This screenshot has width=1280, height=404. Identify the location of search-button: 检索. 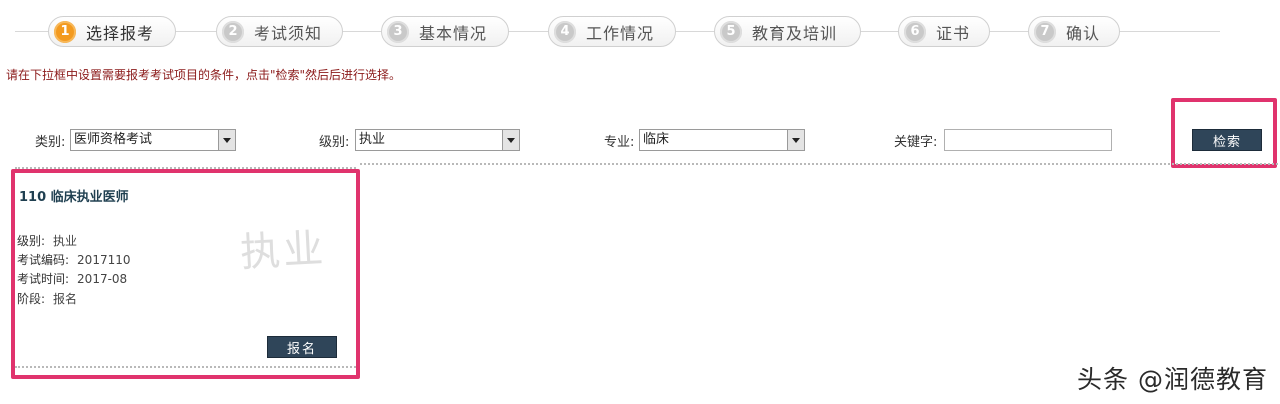
(1227, 140).